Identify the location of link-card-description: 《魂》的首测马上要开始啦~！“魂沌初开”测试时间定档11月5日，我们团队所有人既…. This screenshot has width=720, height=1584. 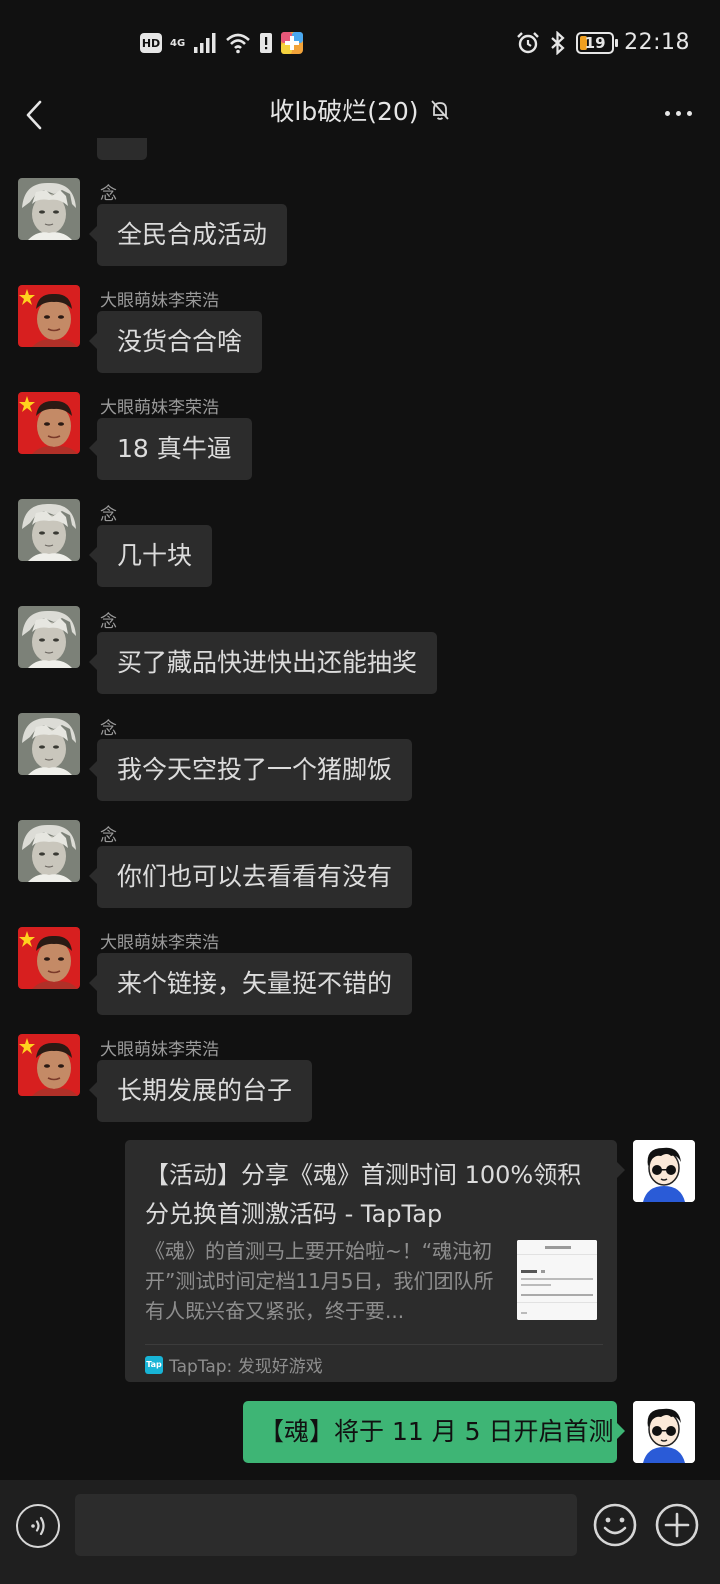
(319, 1281).